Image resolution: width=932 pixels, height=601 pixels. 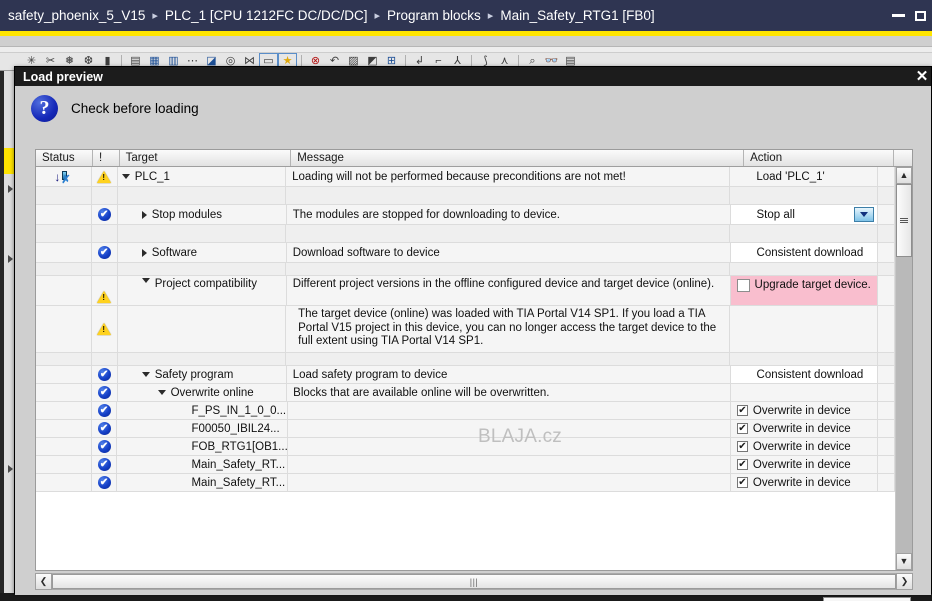 I want to click on maximize-icon, so click(x=920, y=15).